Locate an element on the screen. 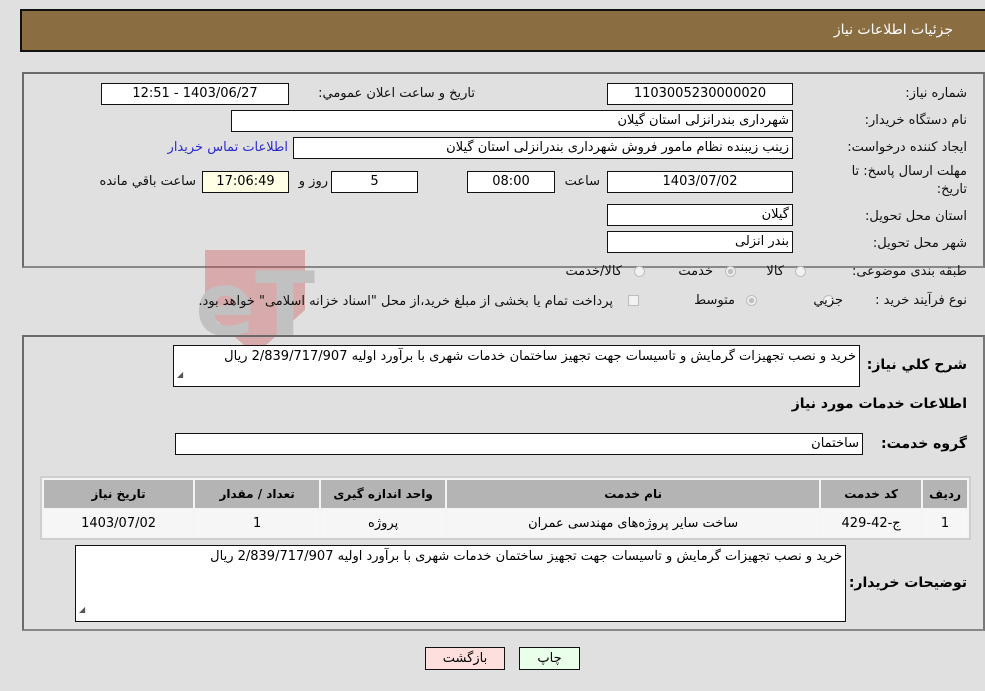 The height and width of the screenshot is (691, 985). remaining-time-field: 17:06:49 is located at coordinates (245, 182).